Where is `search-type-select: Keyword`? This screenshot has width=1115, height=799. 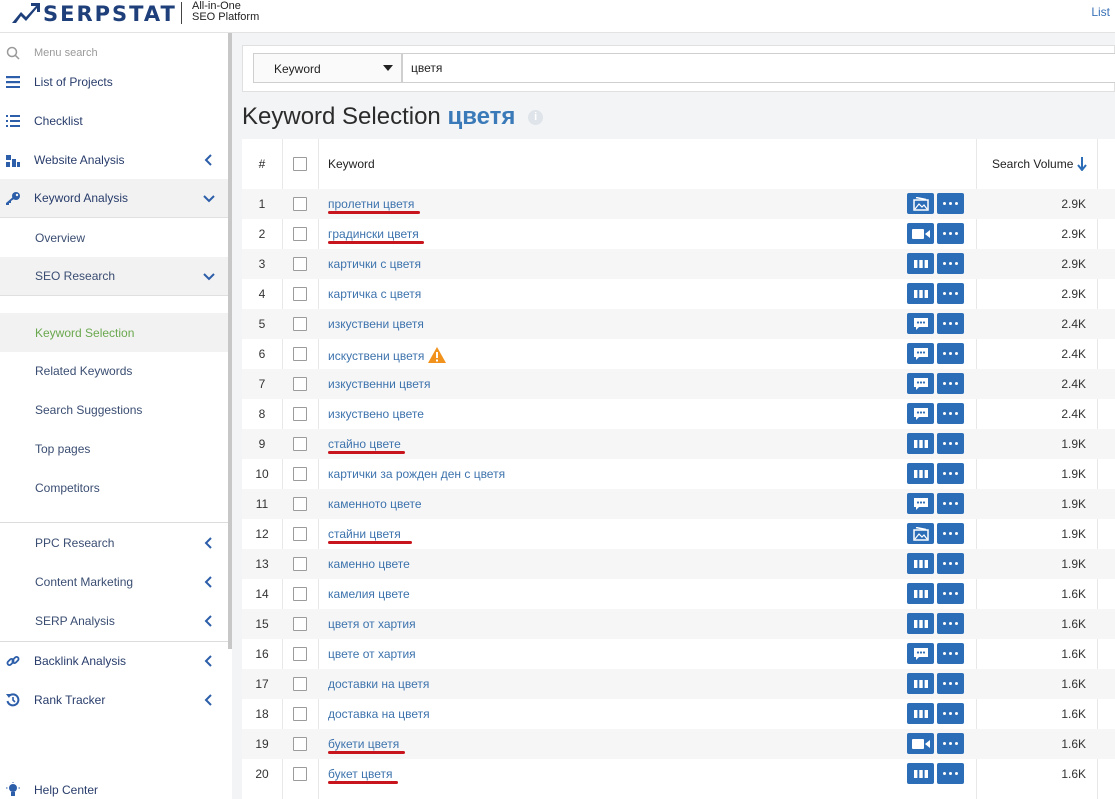
search-type-select: Keyword is located at coordinates (327, 68).